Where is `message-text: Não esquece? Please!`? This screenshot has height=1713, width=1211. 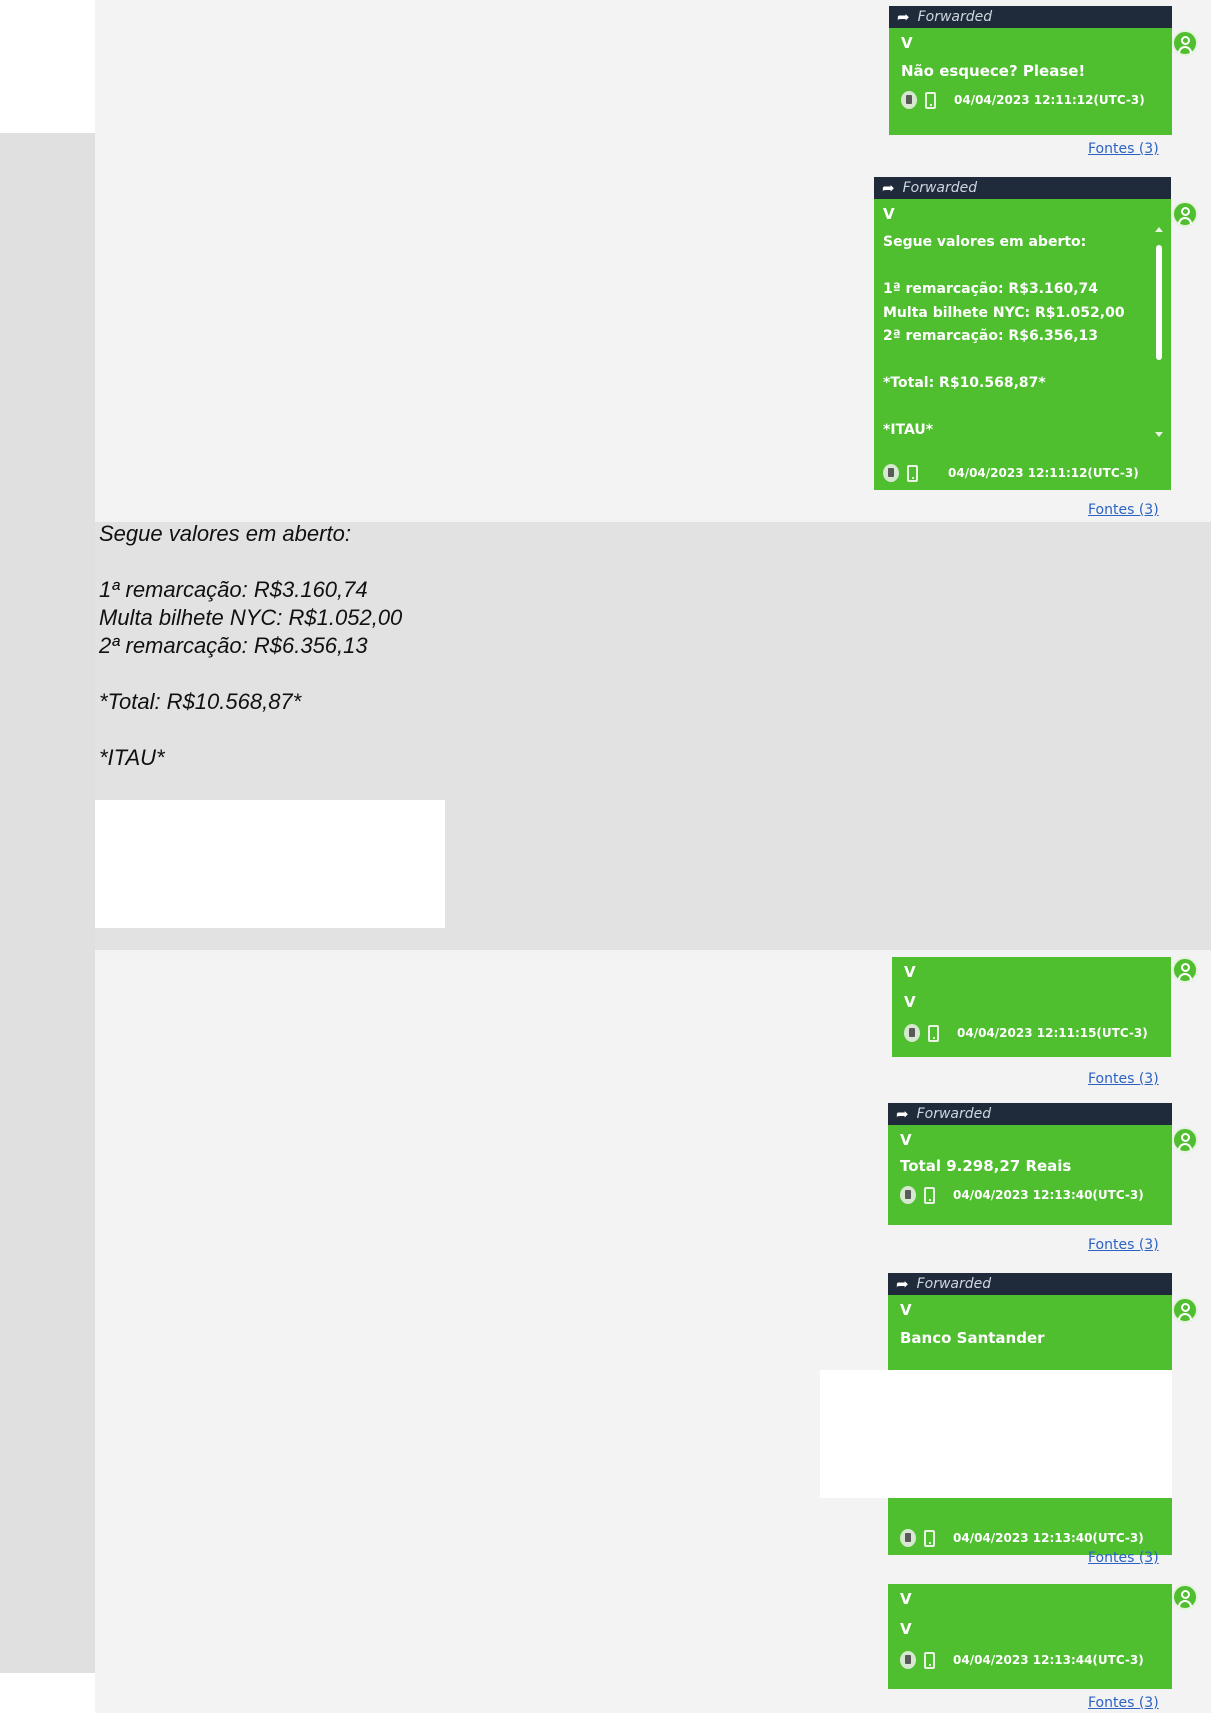 message-text: Não esquece? Please! is located at coordinates (993, 71).